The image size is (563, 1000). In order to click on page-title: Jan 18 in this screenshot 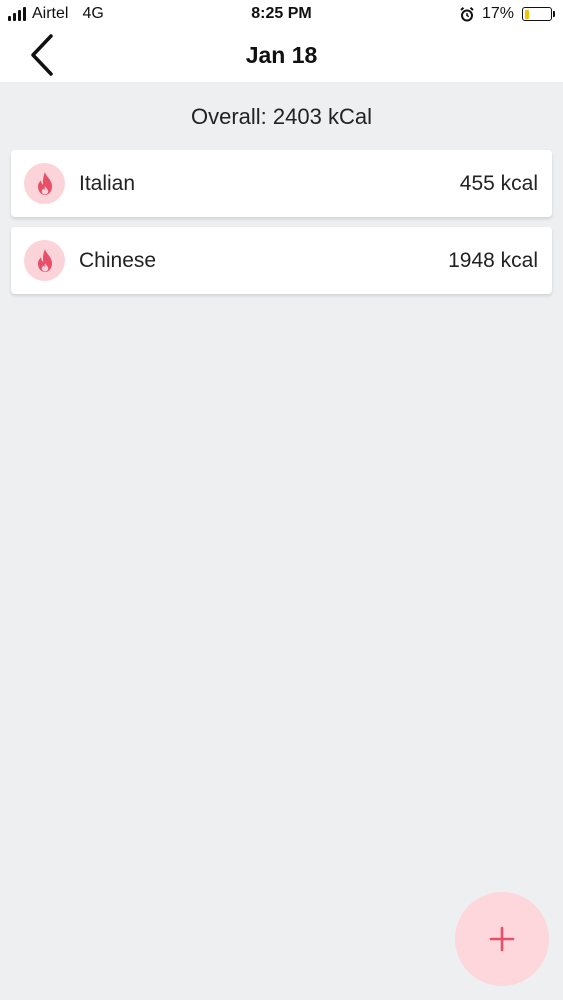, I will do `click(281, 55)`.